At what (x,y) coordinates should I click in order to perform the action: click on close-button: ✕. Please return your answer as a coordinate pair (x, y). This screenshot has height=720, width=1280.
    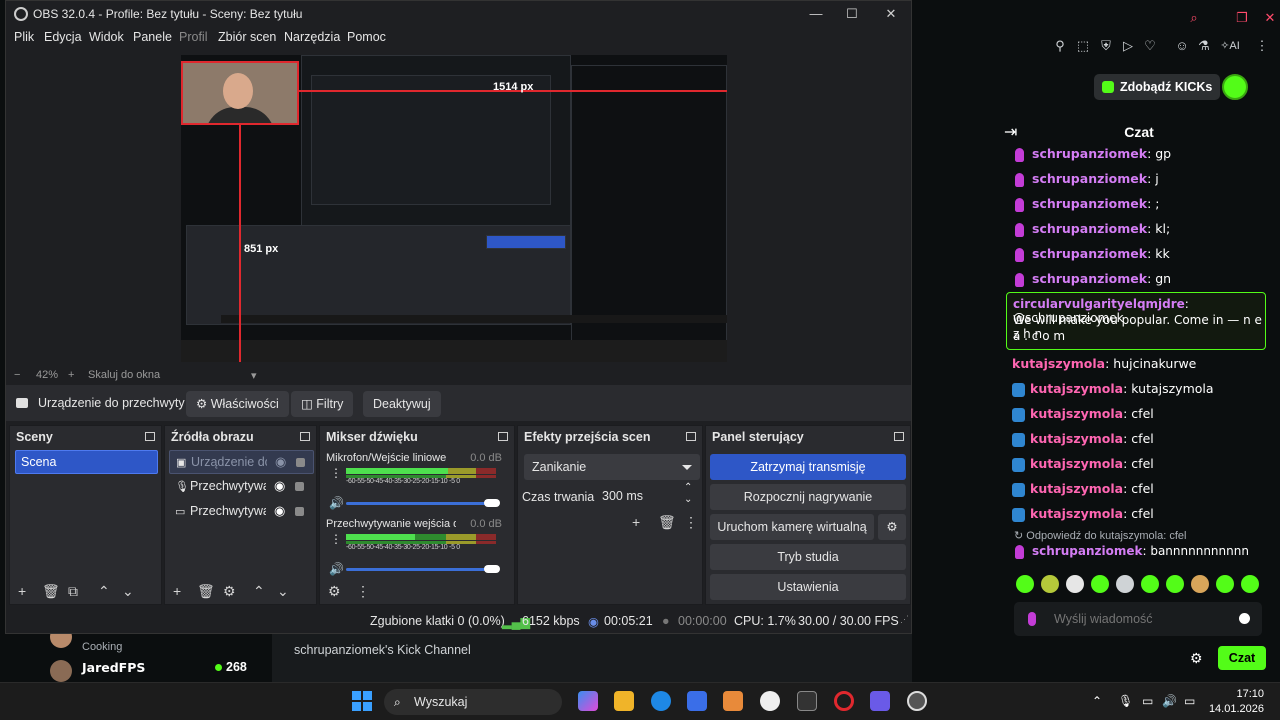
    Looking at the image, I should click on (891, 14).